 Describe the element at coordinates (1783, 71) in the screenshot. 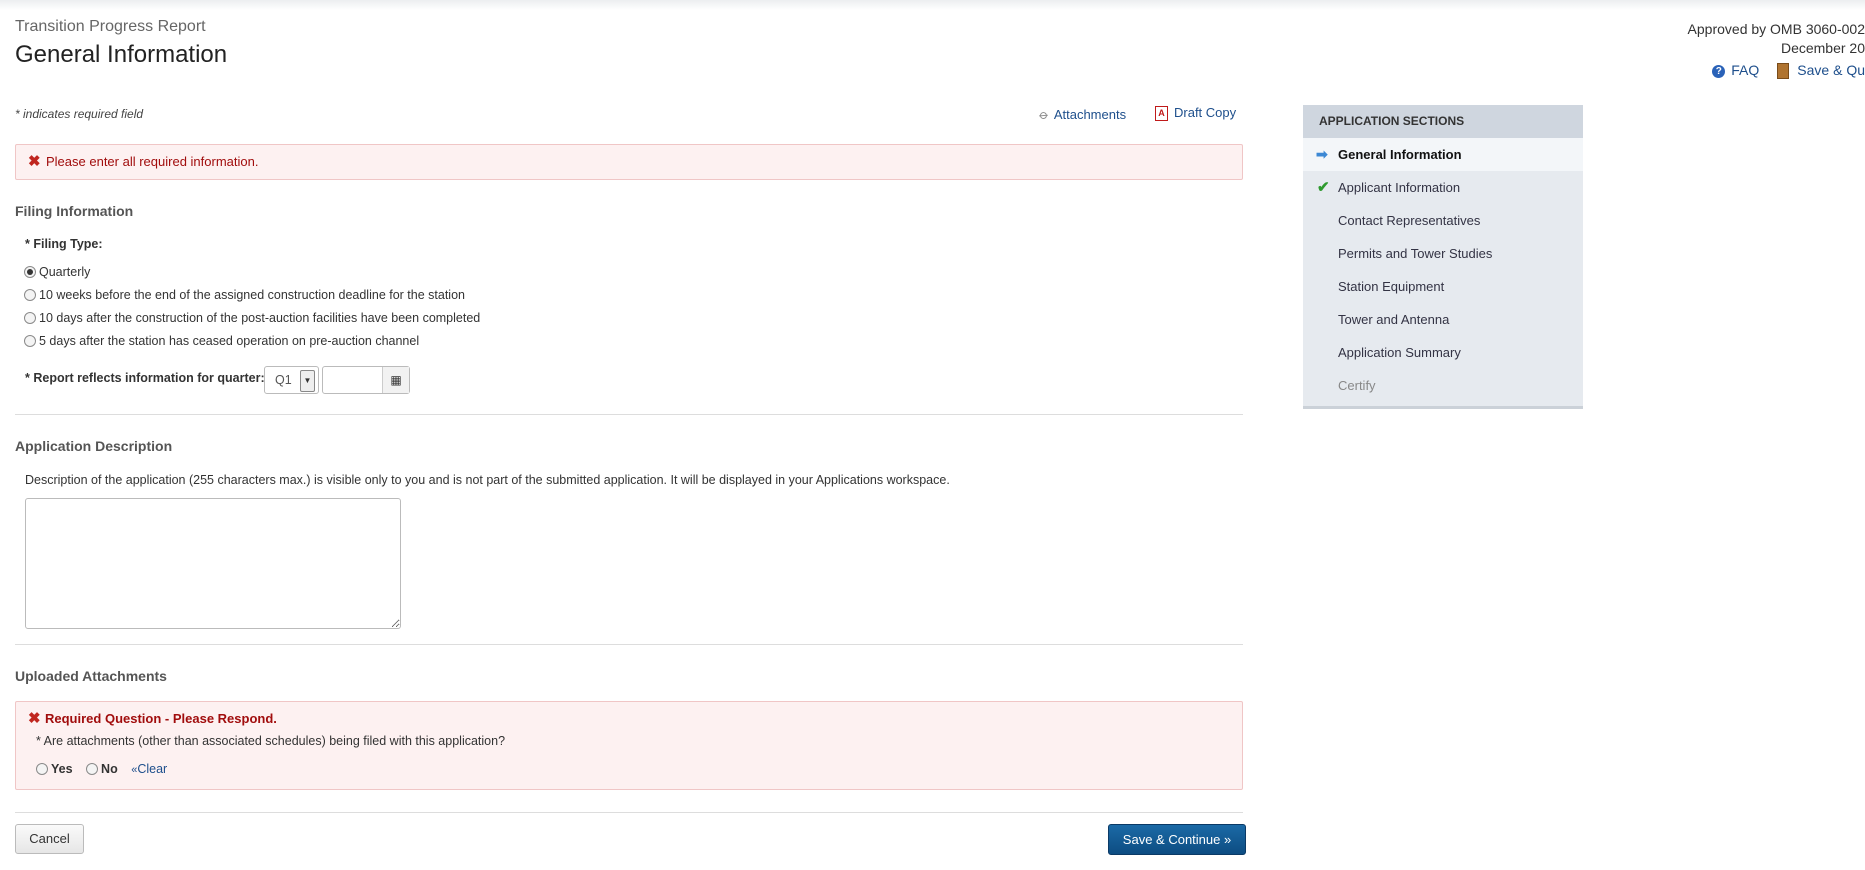

I see `door-icon` at that location.